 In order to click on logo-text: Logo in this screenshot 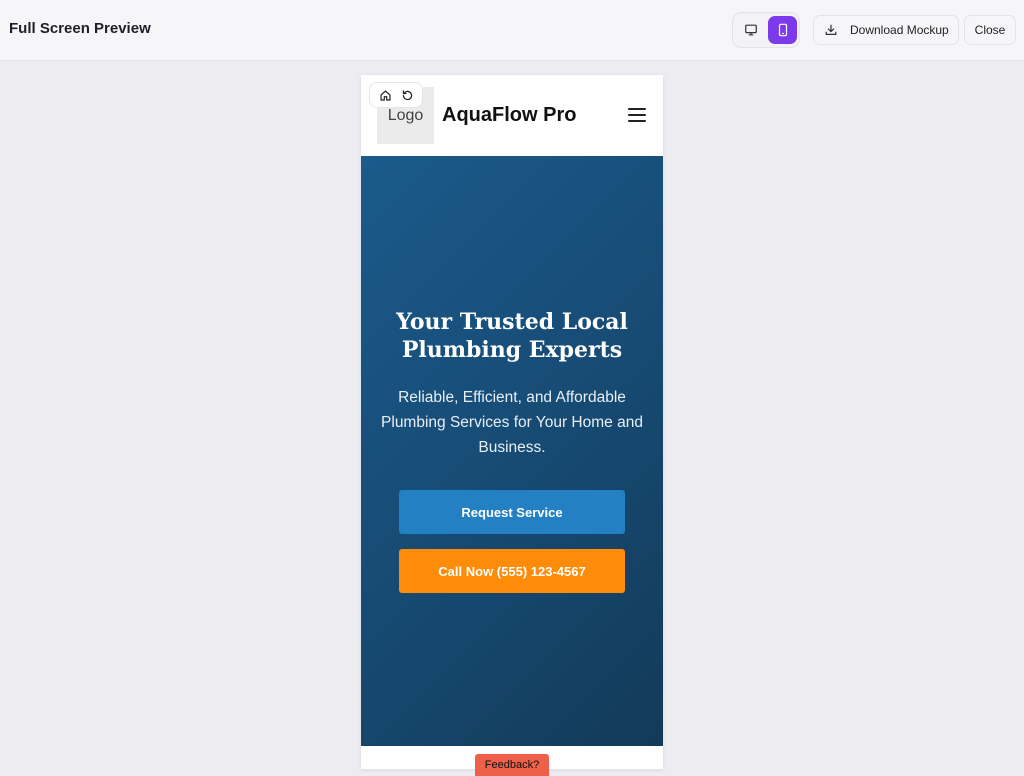, I will do `click(405, 115)`.